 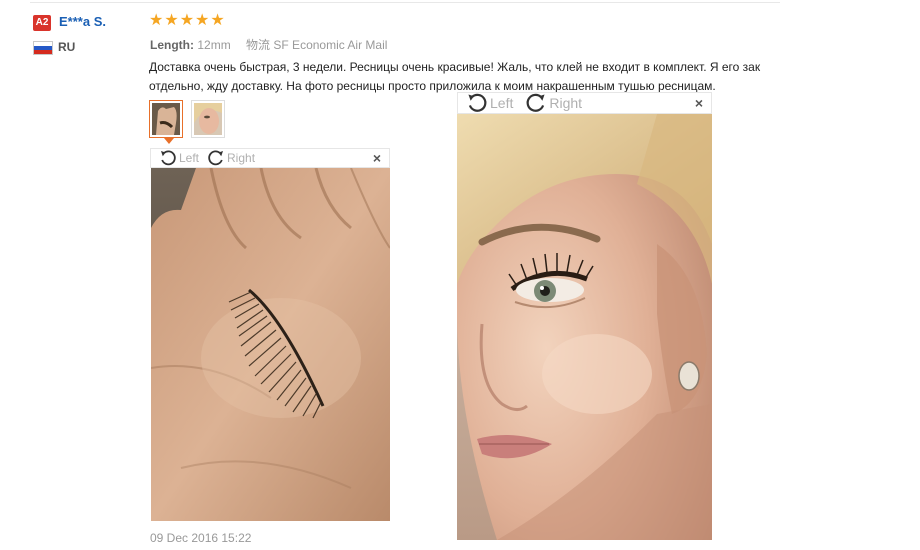 I want to click on small-viewer-toolbar: Left Right ×, so click(x=270, y=158).